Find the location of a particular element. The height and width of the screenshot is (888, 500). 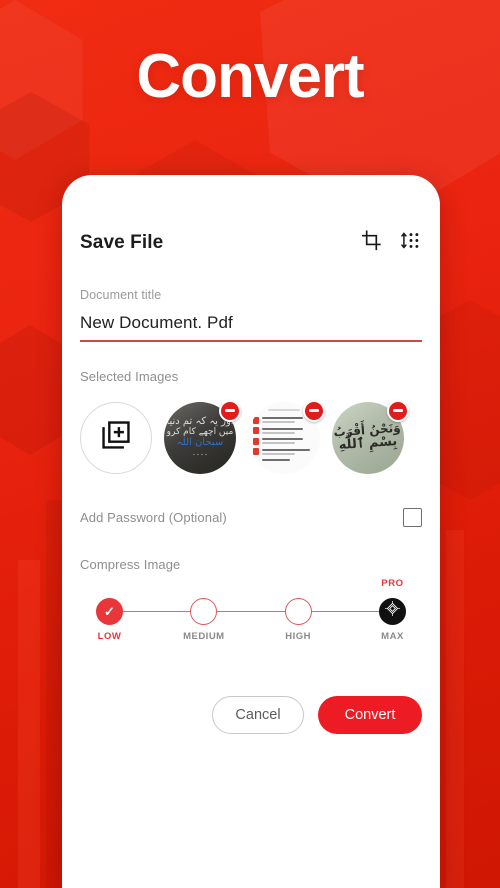

crop-icon is located at coordinates (371, 243).